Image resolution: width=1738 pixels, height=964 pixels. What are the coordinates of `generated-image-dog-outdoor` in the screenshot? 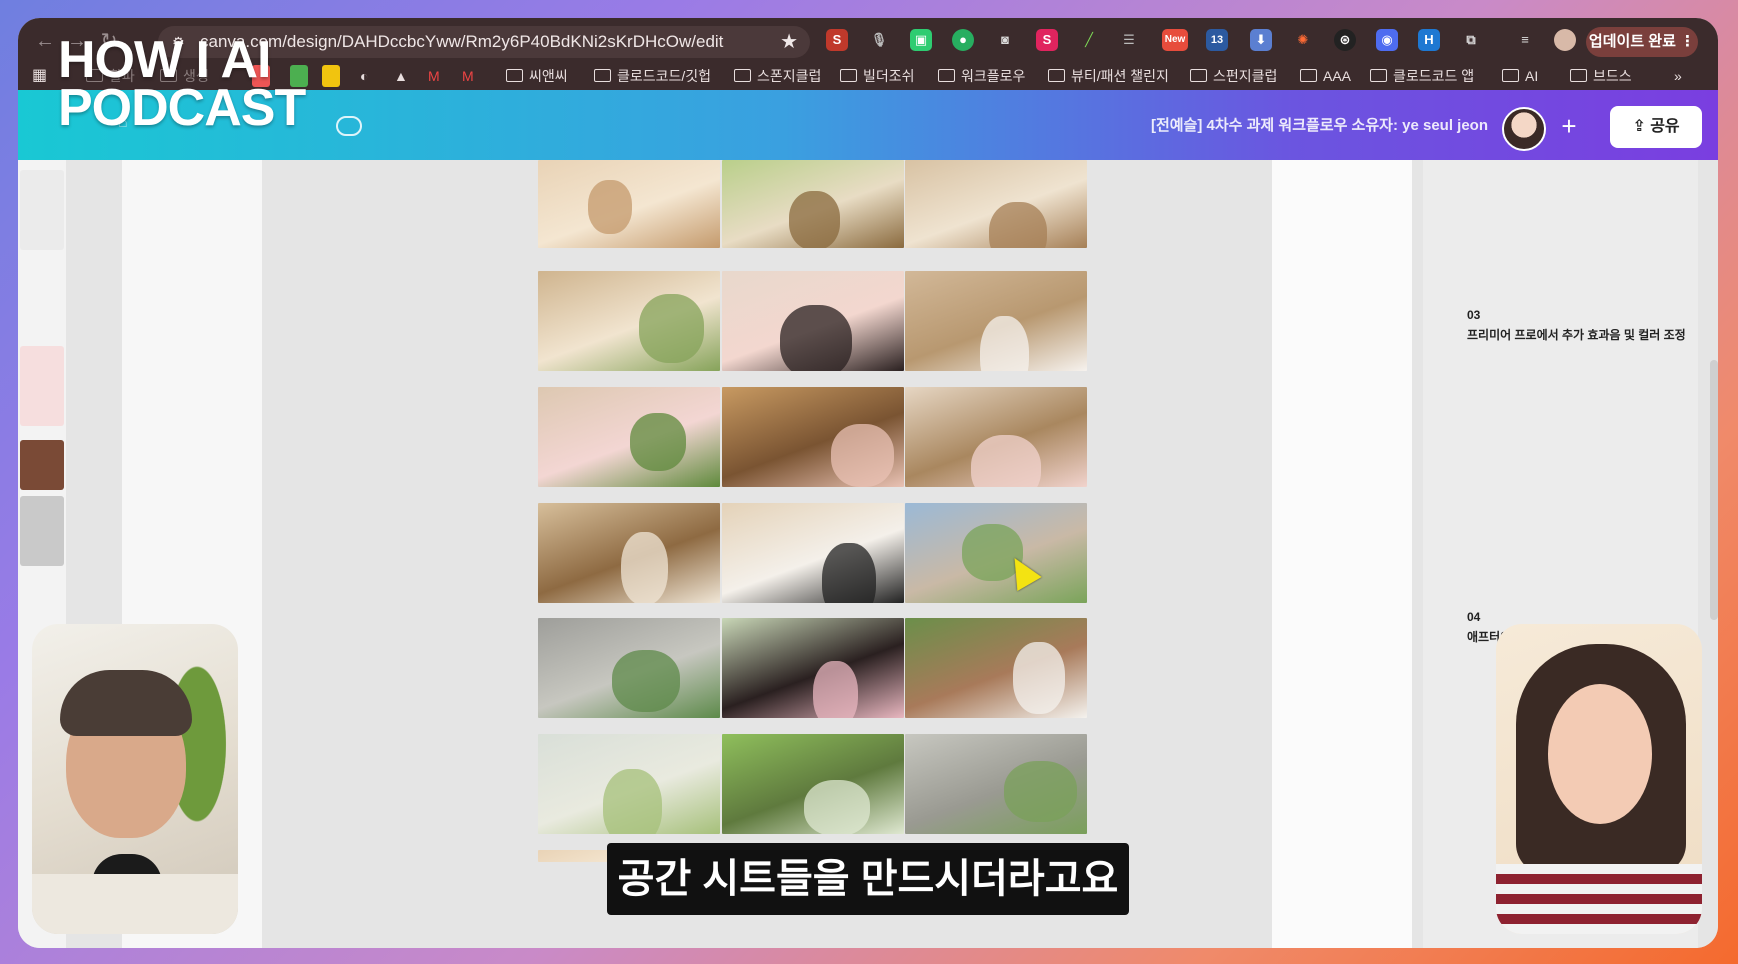 It's located at (996, 668).